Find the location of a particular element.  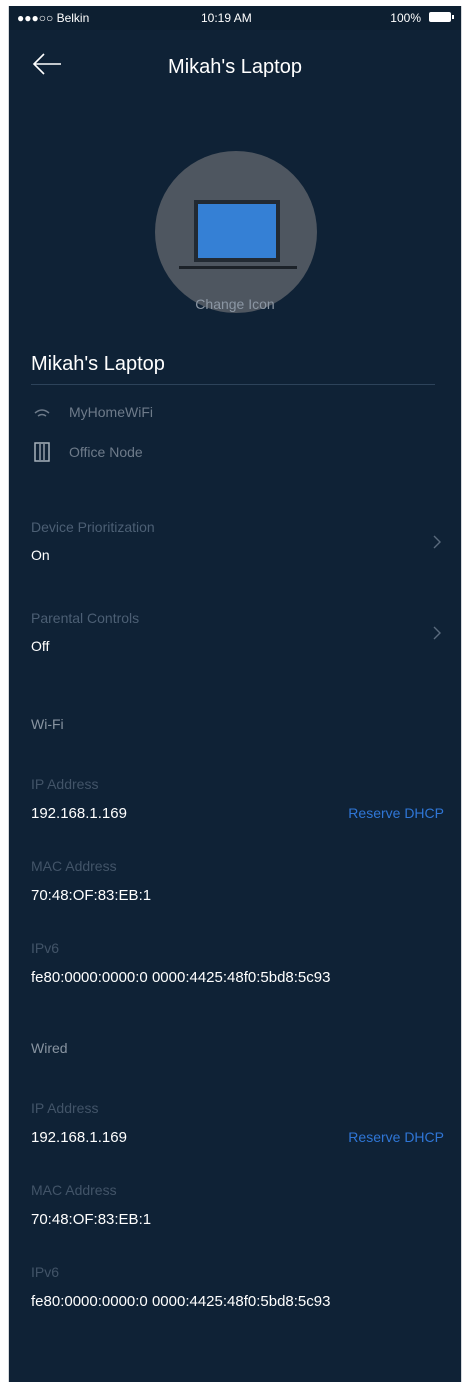

node-name: Office Node is located at coordinates (106, 452).